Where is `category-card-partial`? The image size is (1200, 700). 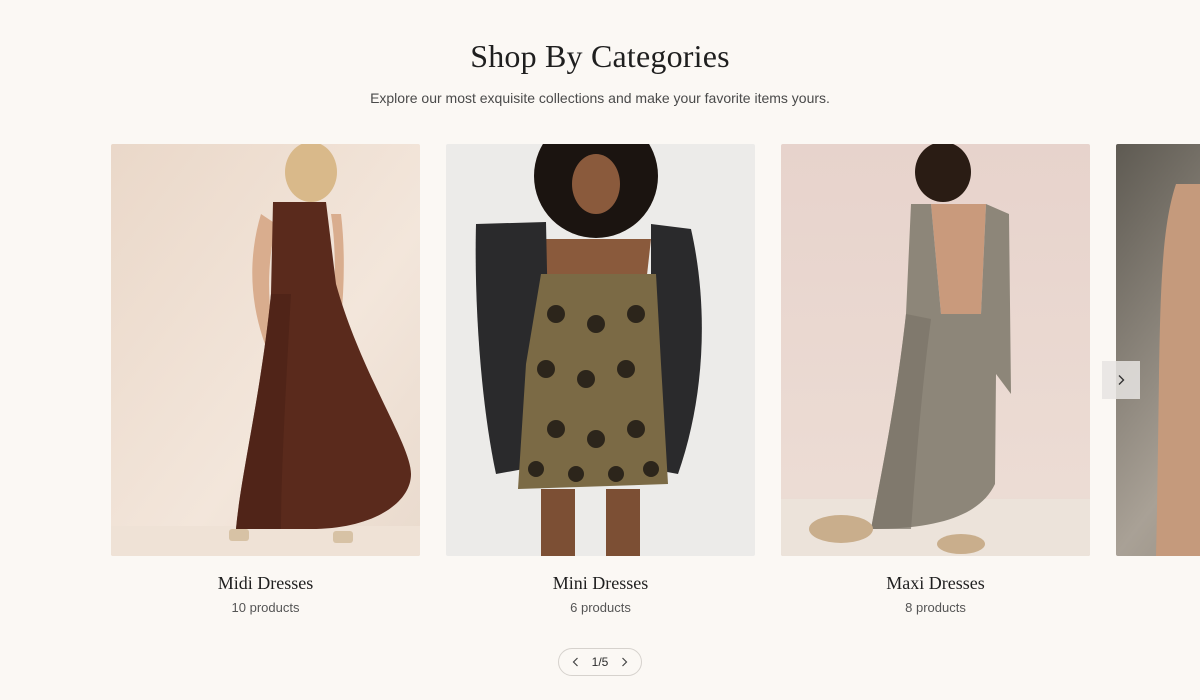
category-card-partial is located at coordinates (1158, 350).